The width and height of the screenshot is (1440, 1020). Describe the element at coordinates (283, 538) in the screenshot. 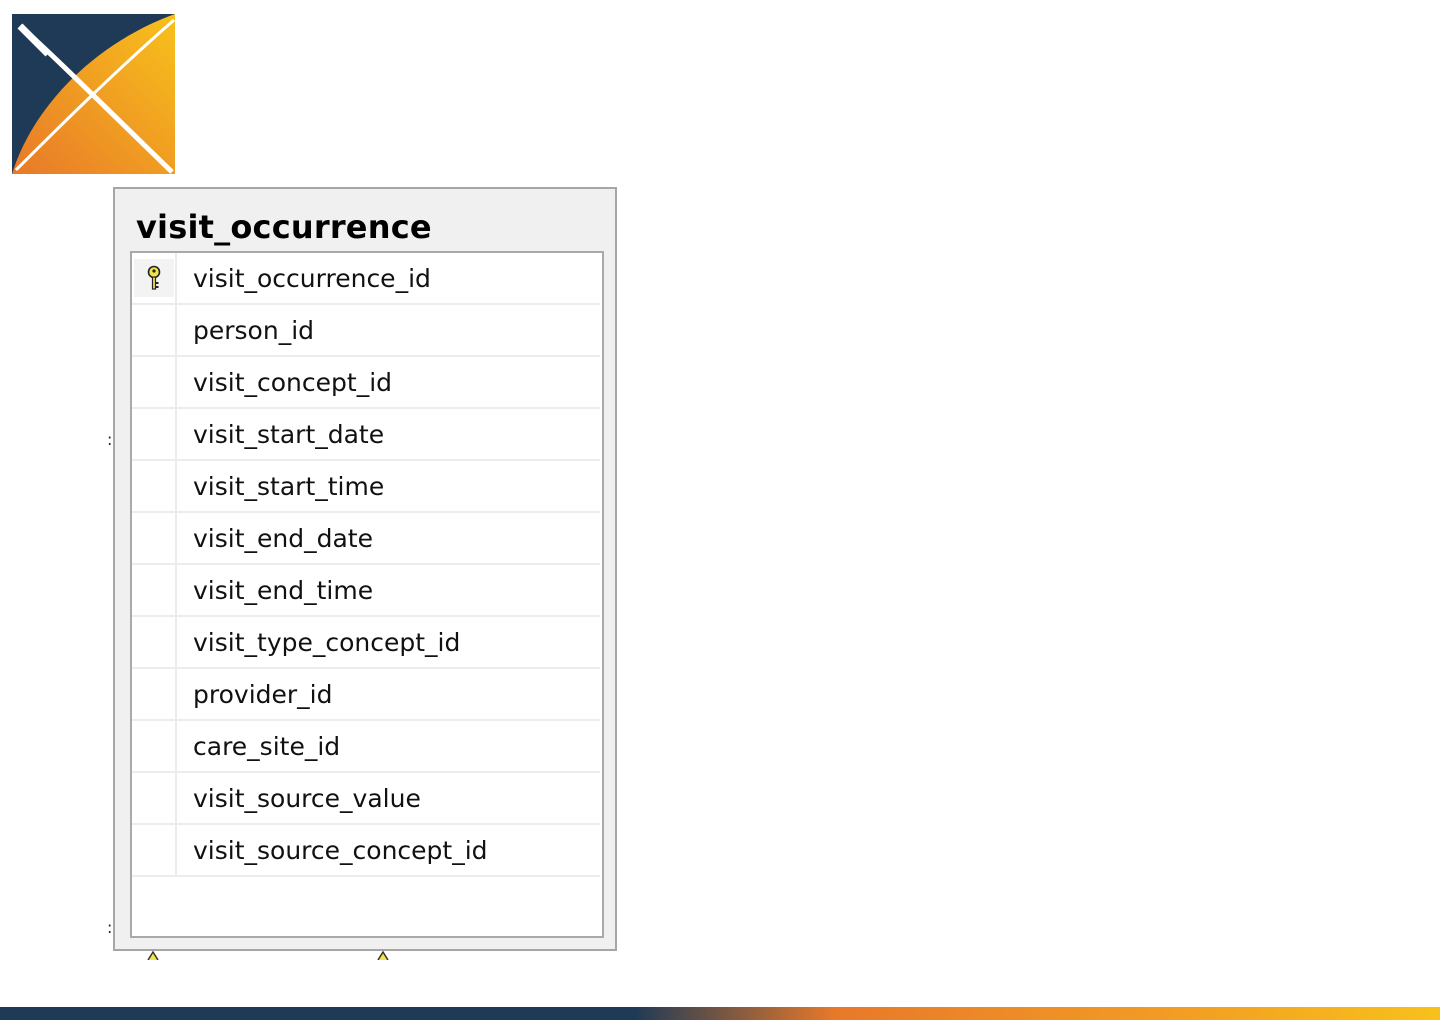

I see `column-name: visit_end_date` at that location.